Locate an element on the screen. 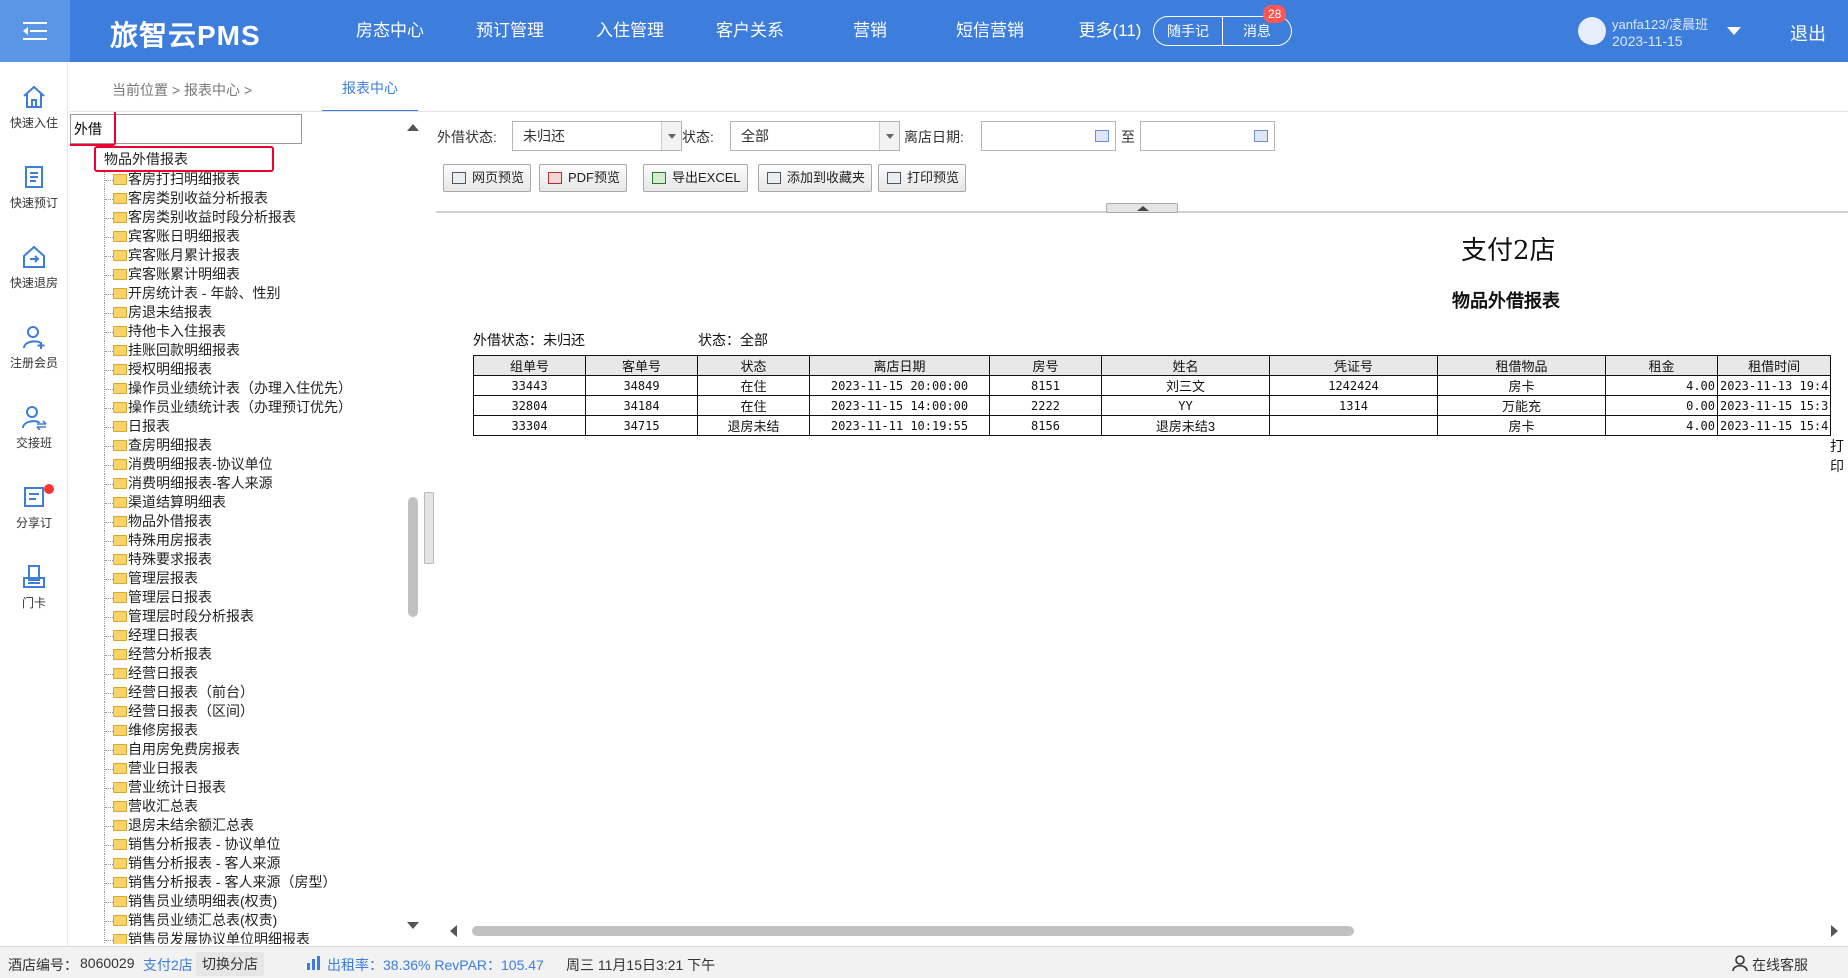 The image size is (1848, 978). memo-button: 随手记 is located at coordinates (1188, 31).